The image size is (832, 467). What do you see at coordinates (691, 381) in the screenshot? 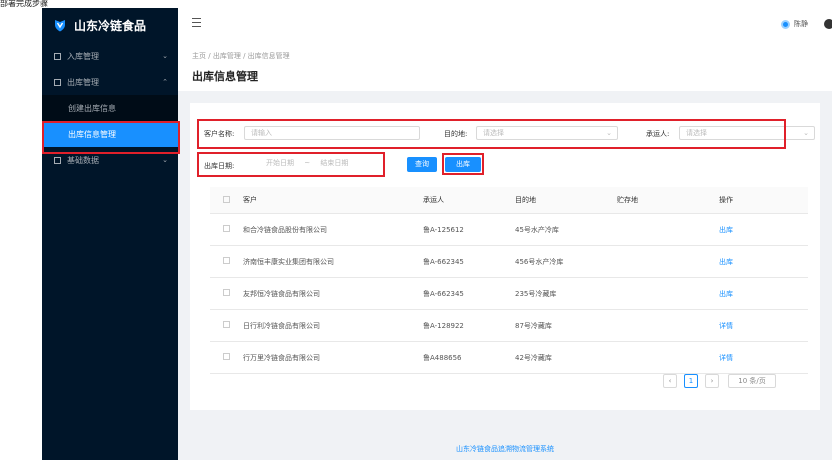
I see `page-1-button: 1` at bounding box center [691, 381].